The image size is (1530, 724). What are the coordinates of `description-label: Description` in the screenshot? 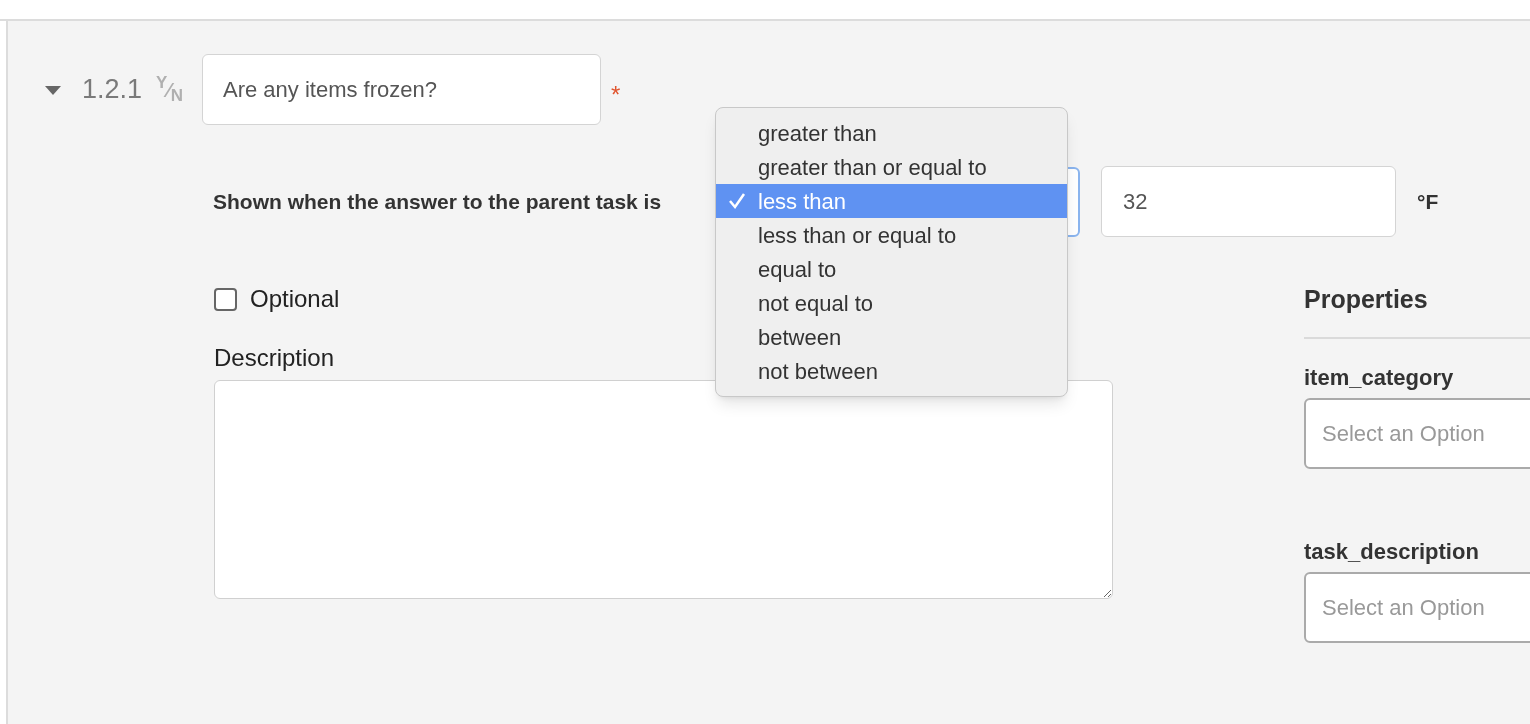 It's located at (274, 358).